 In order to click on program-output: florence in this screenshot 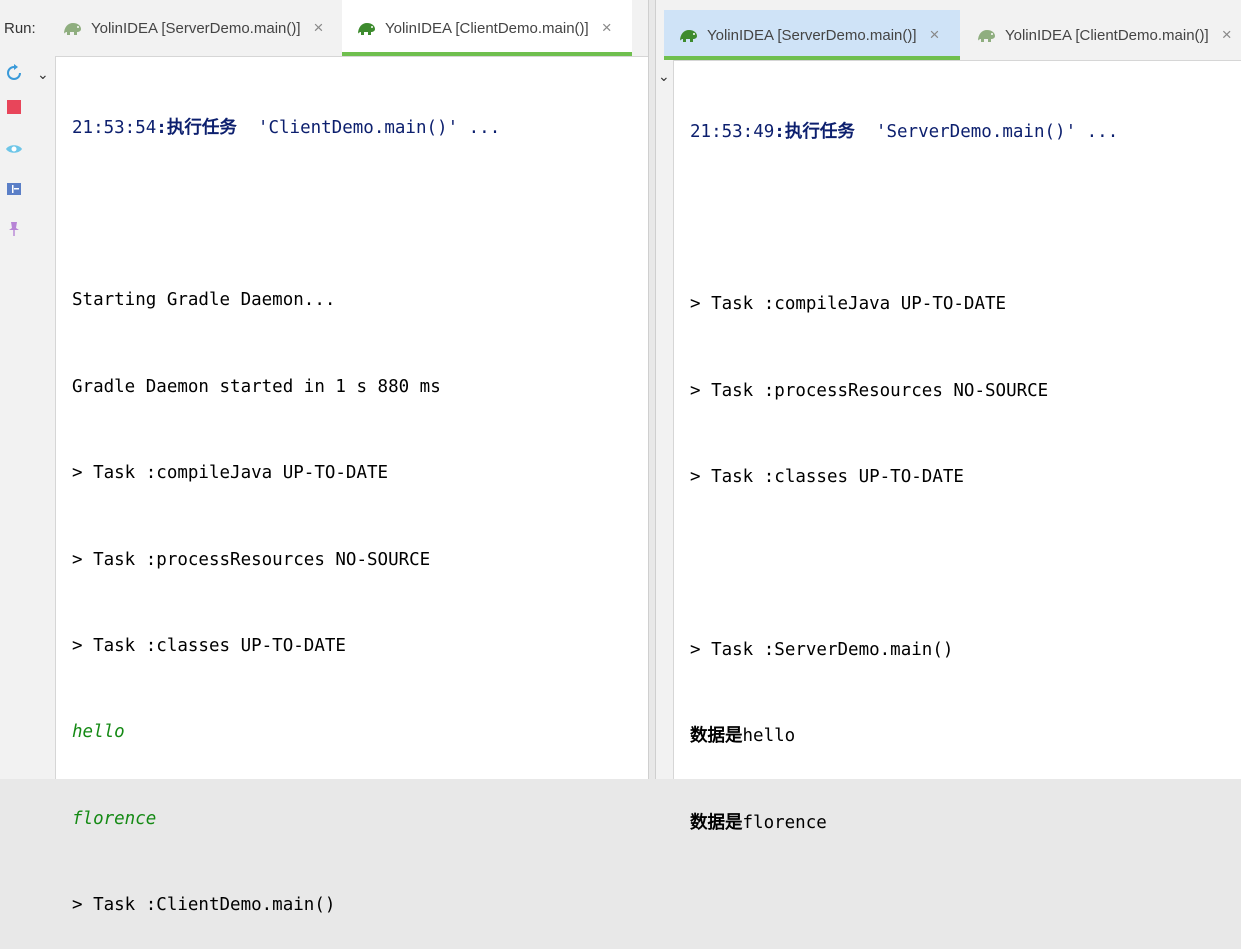, I will do `click(114, 818)`.